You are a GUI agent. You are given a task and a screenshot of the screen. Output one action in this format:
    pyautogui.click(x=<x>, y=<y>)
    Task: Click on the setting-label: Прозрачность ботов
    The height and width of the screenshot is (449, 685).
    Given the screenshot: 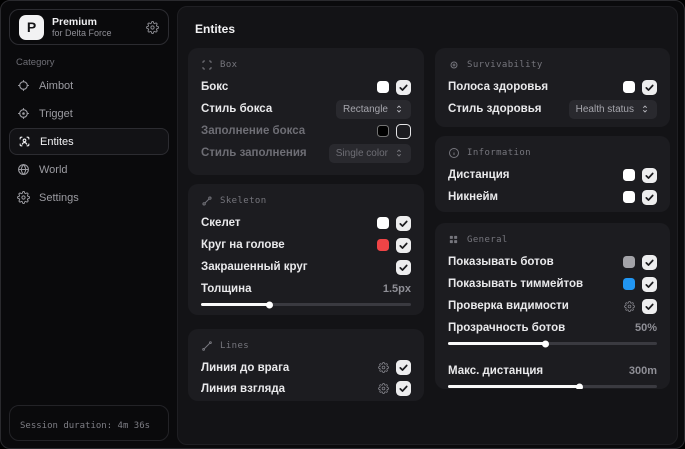 What is the action you would take?
    pyautogui.click(x=507, y=328)
    